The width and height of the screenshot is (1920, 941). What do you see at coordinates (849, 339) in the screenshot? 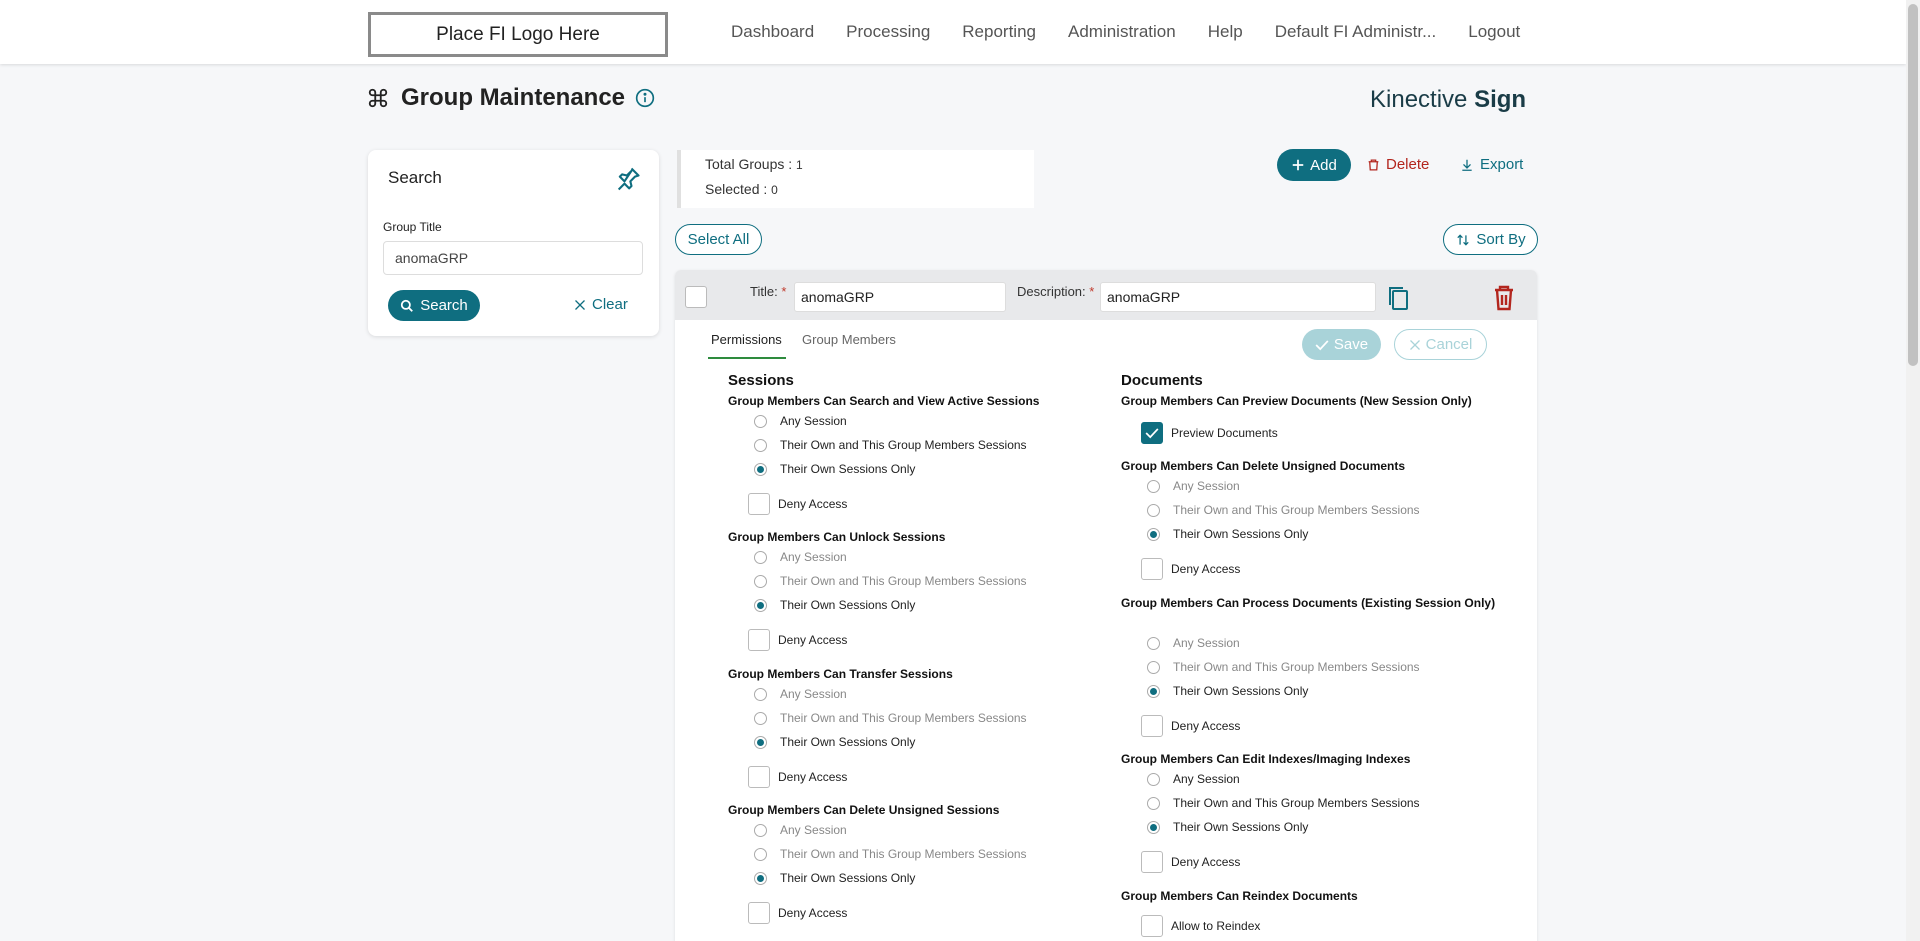
I see `tab-group-members: Group Members` at bounding box center [849, 339].